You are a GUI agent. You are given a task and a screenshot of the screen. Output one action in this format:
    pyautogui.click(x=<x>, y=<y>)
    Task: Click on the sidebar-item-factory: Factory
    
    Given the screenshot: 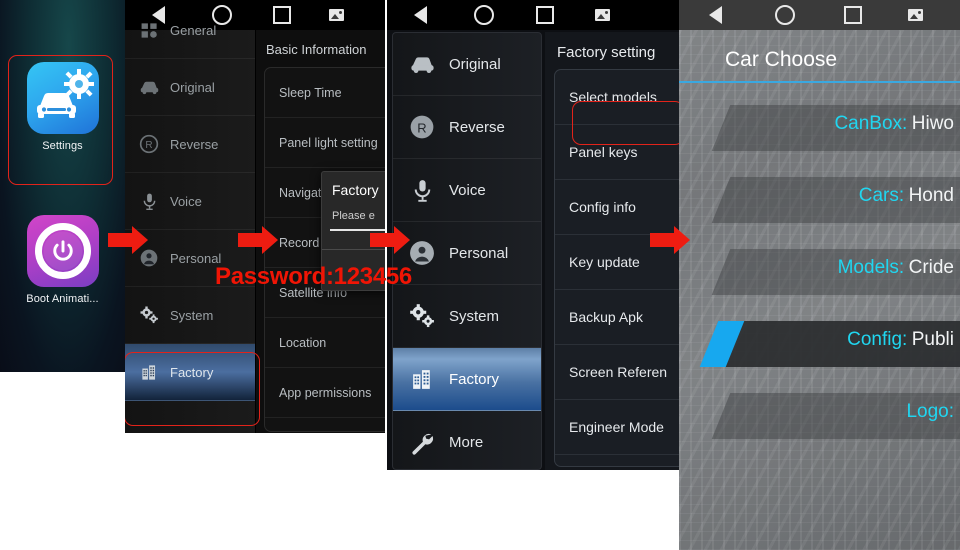 What is the action you would take?
    pyautogui.click(x=467, y=379)
    